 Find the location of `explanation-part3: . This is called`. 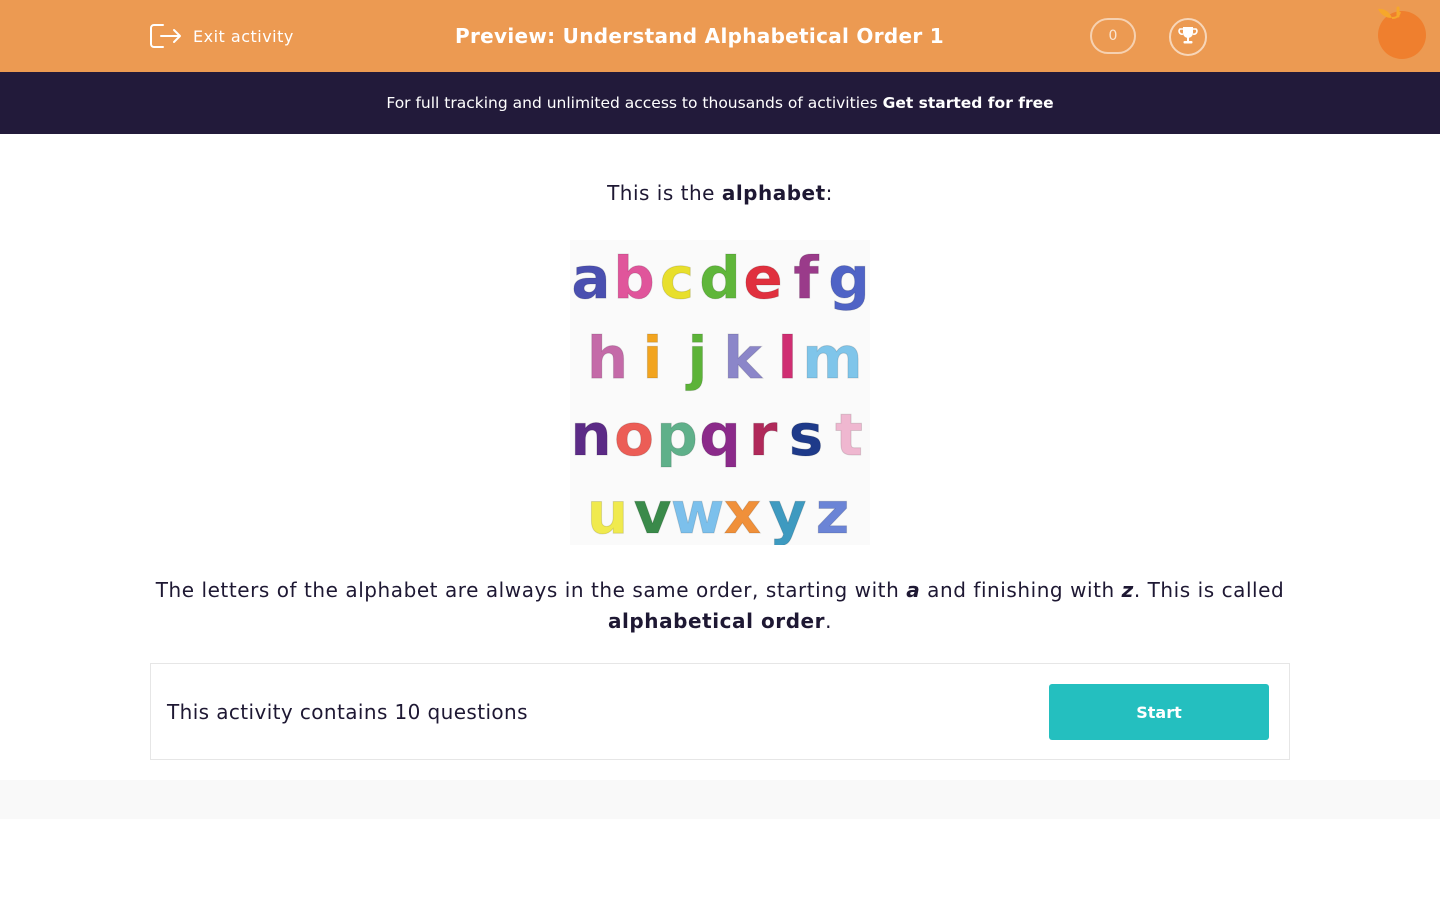

explanation-part3: . This is called is located at coordinates (1209, 590).